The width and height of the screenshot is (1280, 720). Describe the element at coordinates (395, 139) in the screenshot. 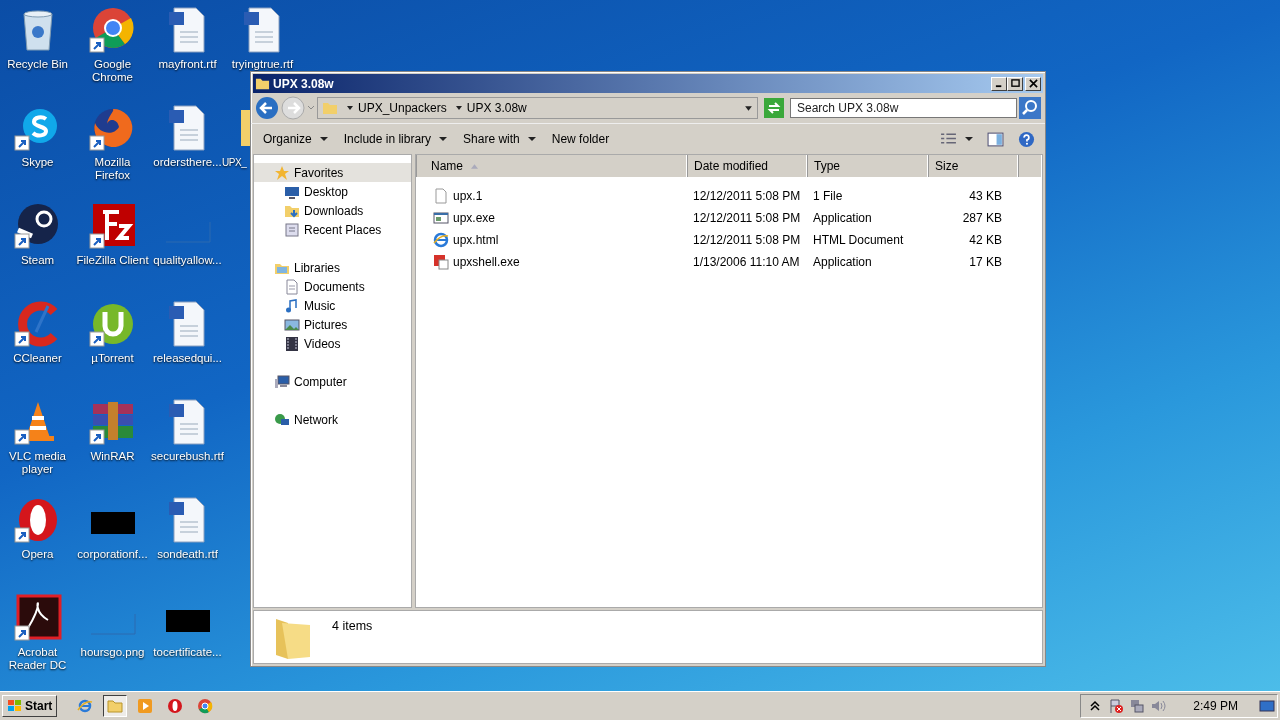

I see `toolbar-button: Include in library` at that location.